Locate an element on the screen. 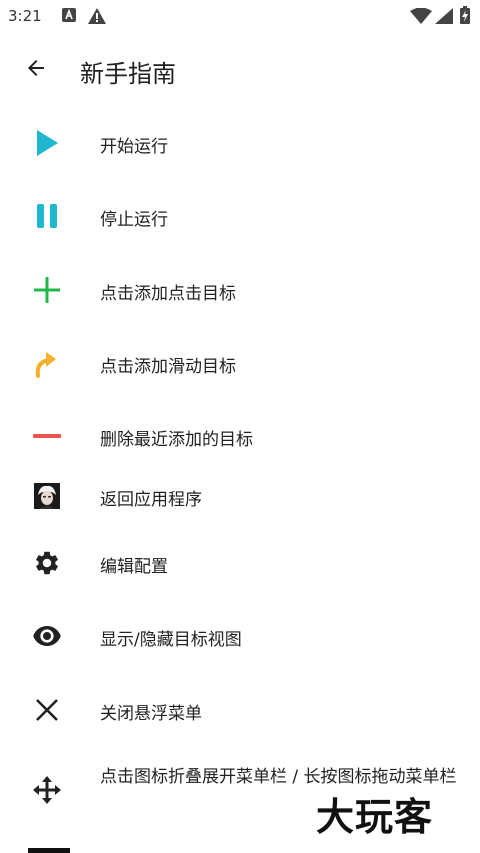 The width and height of the screenshot is (480, 853). warning-icon is located at coordinates (97, 18).